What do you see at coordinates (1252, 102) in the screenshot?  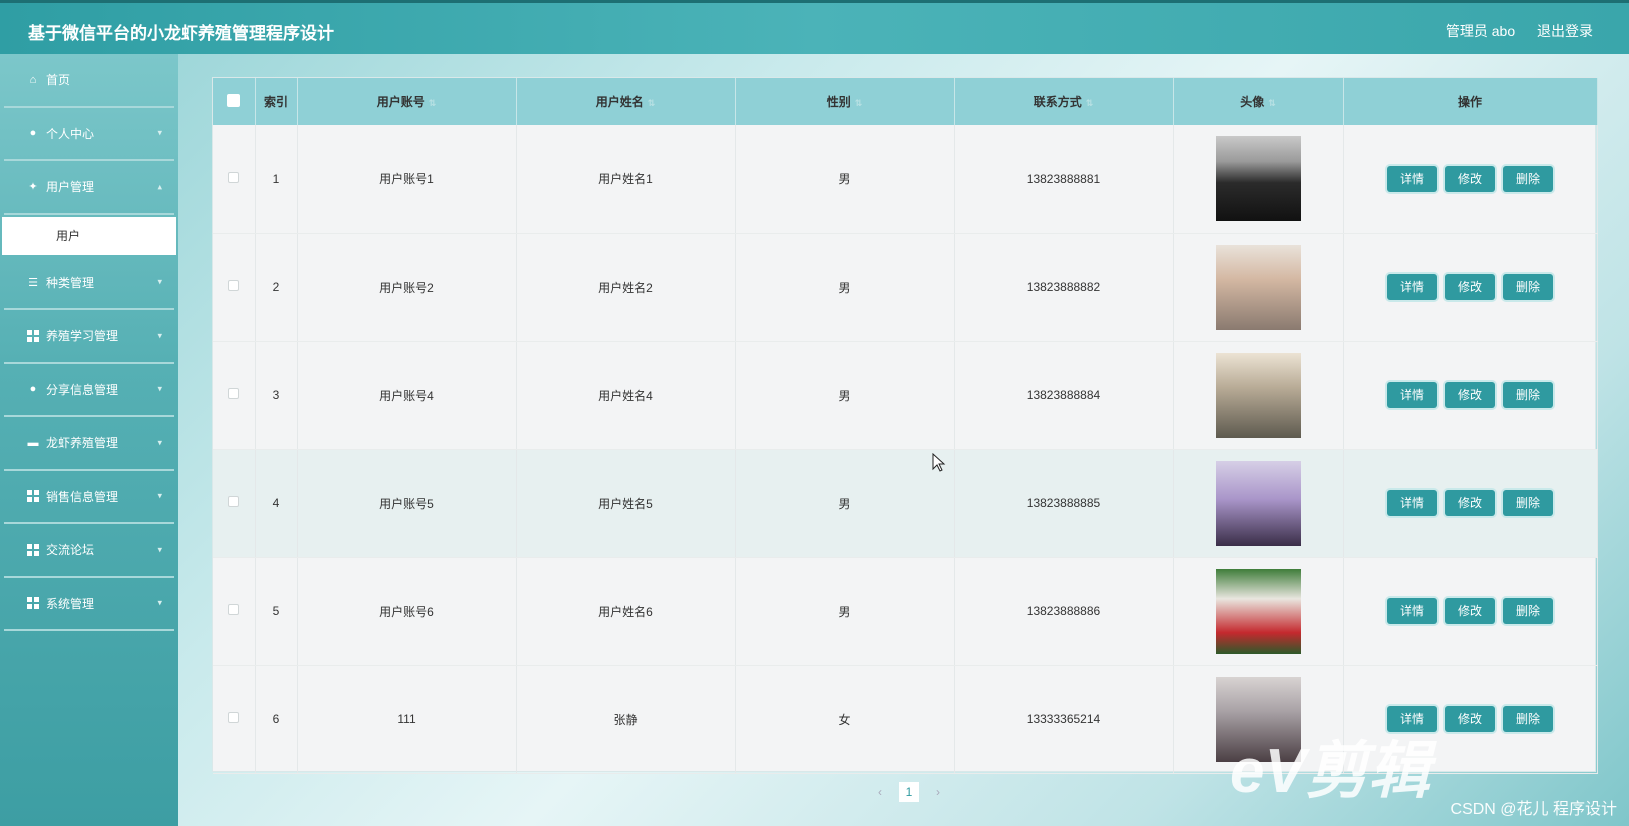 I see `header-label: 头像` at bounding box center [1252, 102].